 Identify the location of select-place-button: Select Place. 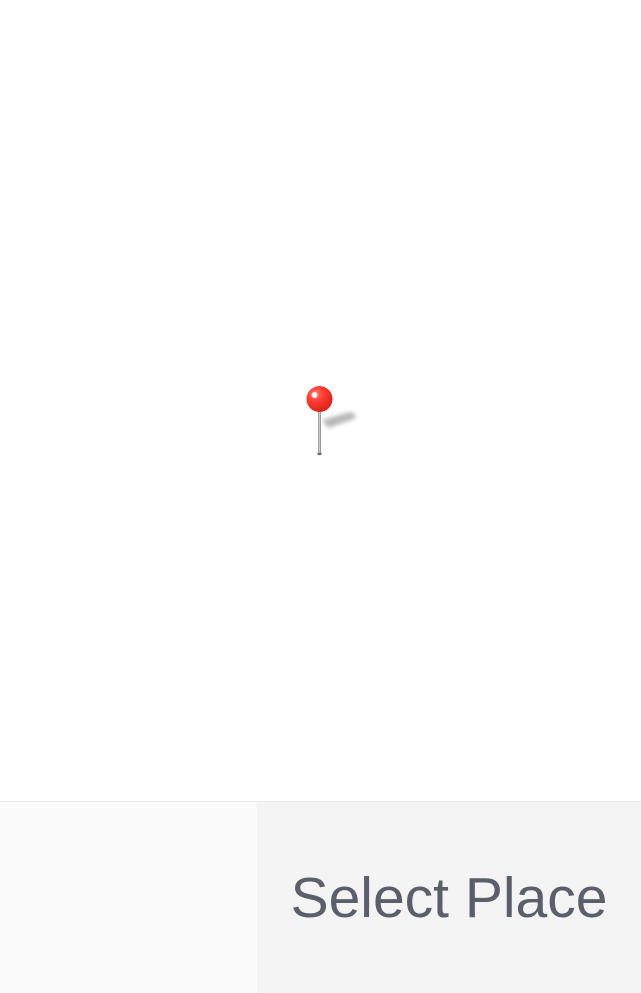
(449, 897).